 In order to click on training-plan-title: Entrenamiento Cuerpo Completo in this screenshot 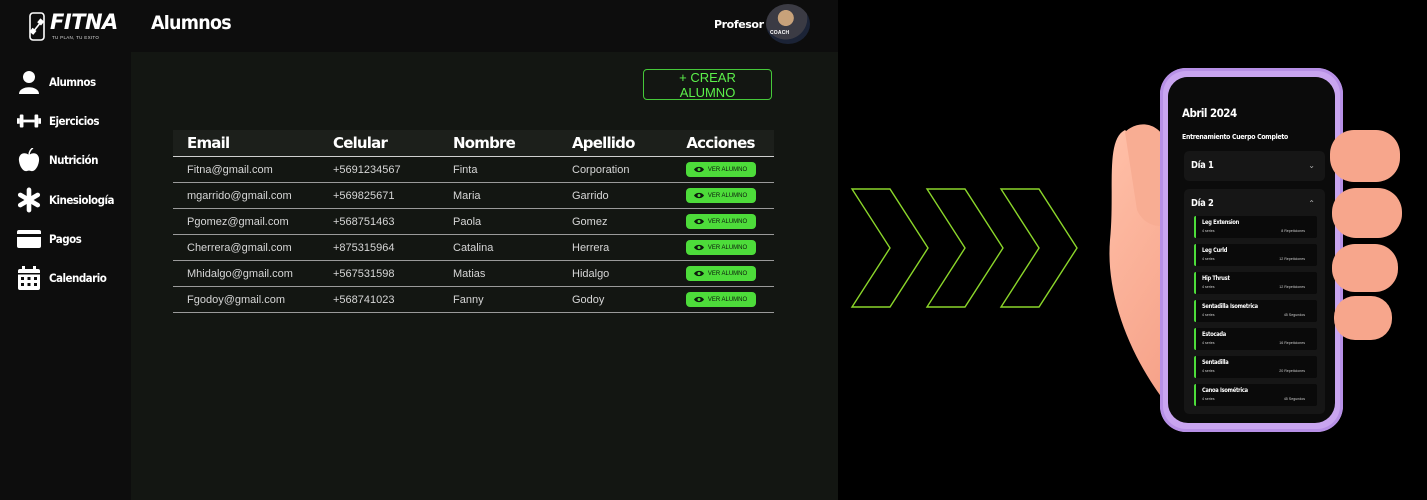, I will do `click(1235, 137)`.